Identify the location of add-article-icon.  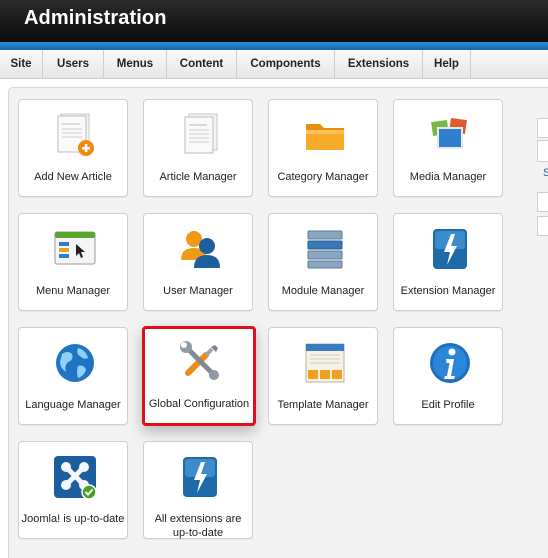
(75, 134).